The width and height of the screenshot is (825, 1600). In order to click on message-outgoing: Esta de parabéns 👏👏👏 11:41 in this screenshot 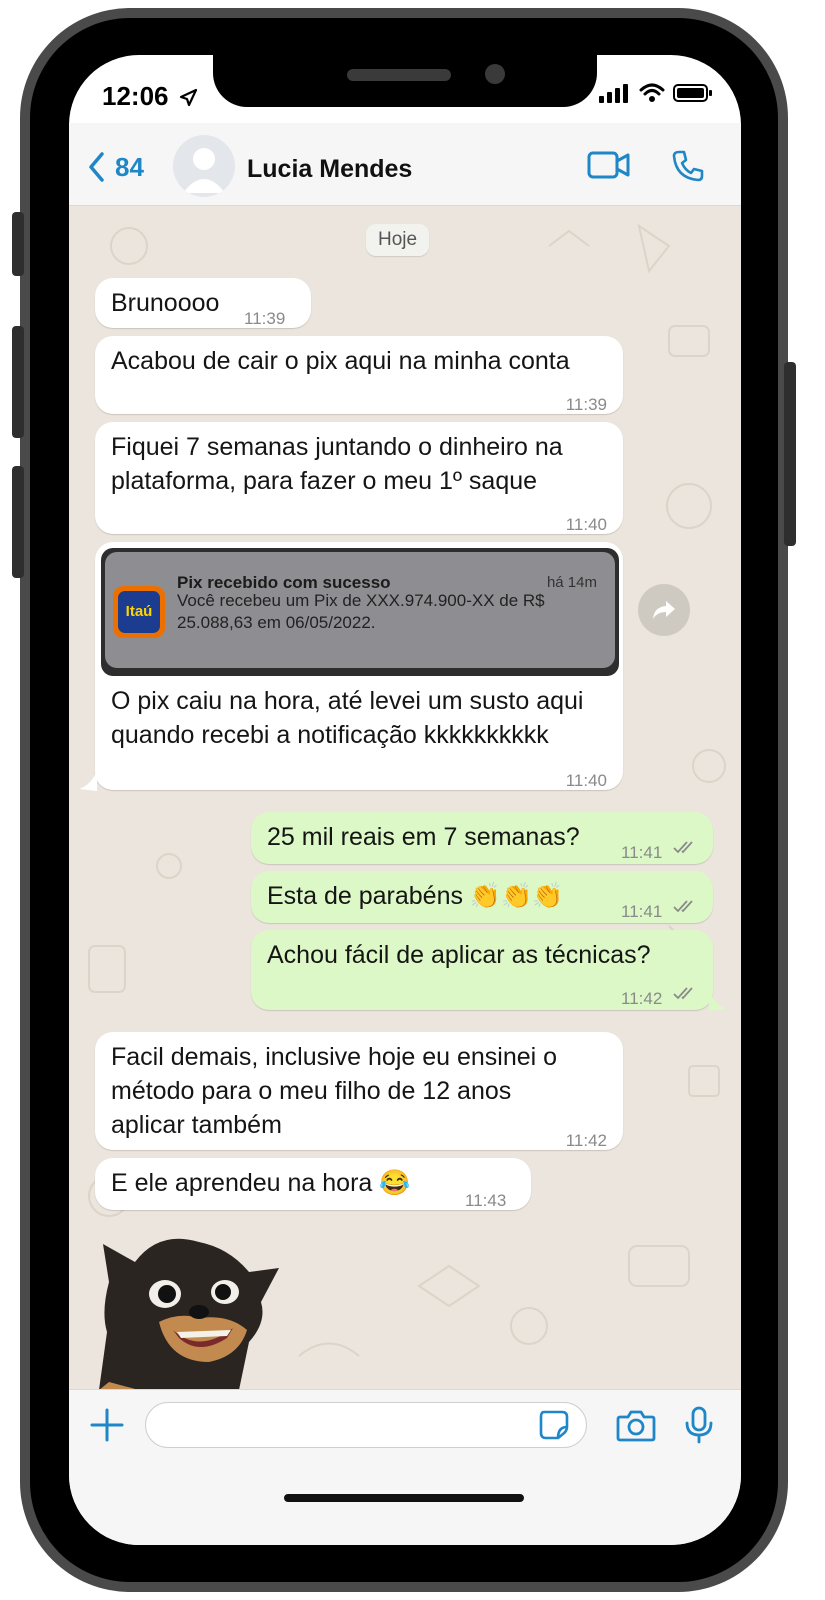, I will do `click(482, 897)`.